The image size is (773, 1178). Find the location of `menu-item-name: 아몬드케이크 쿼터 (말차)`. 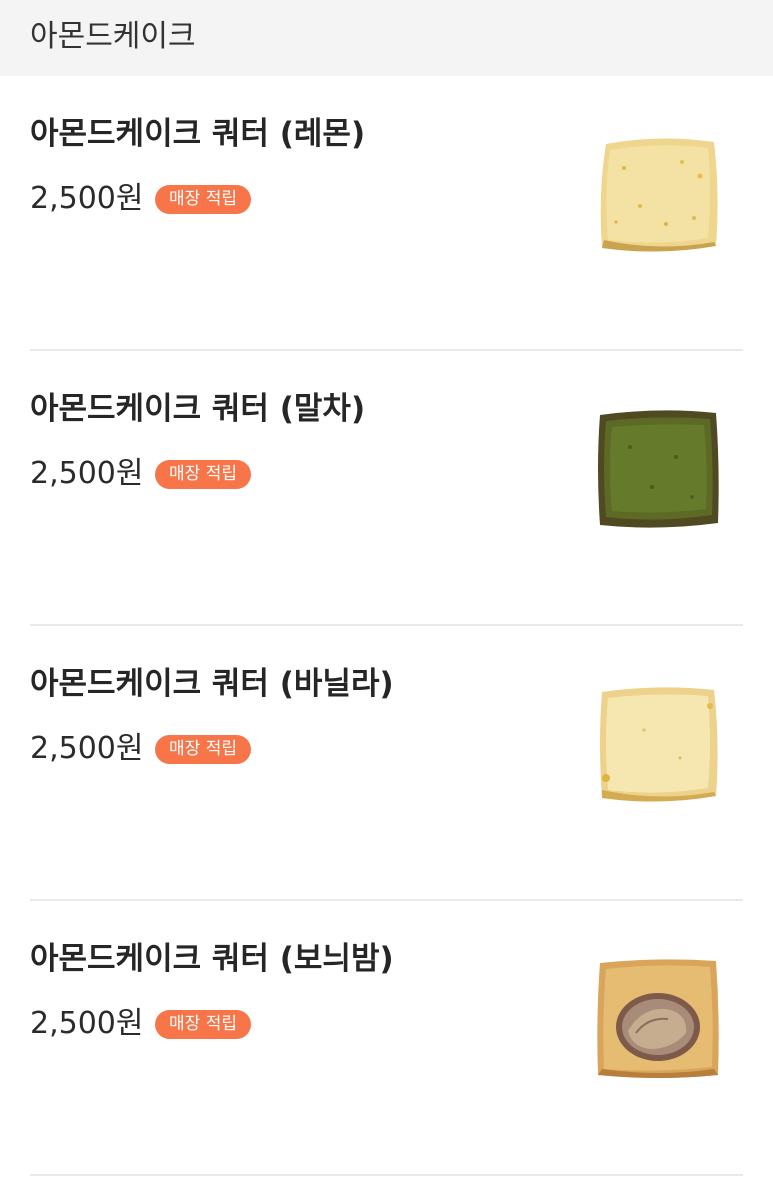

menu-item-name: 아몬드케이크 쿼터 (말차) is located at coordinates (198, 409).